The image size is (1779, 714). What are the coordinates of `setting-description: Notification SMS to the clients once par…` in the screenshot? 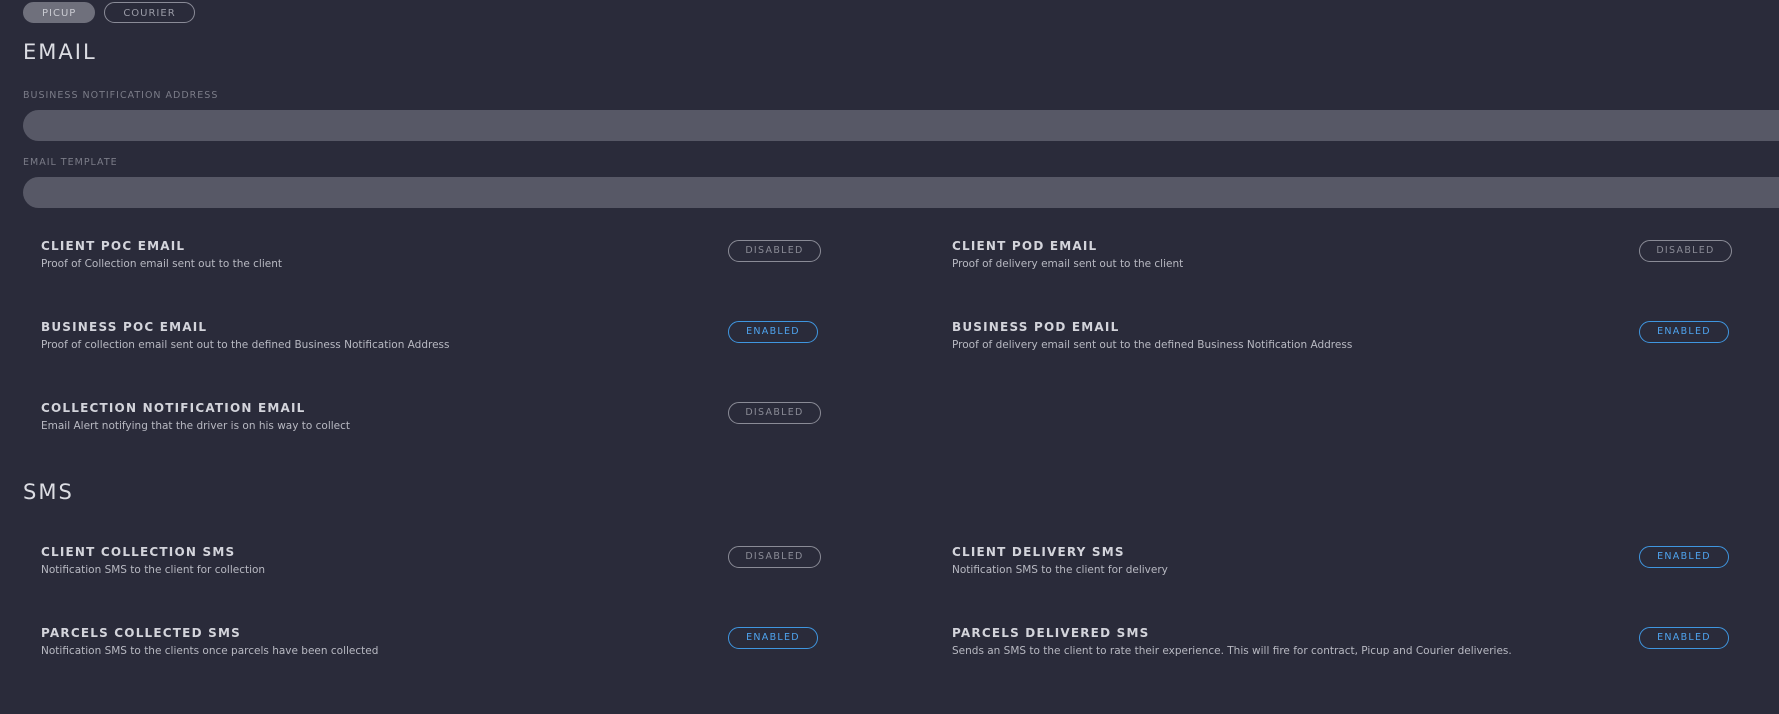 It's located at (210, 651).